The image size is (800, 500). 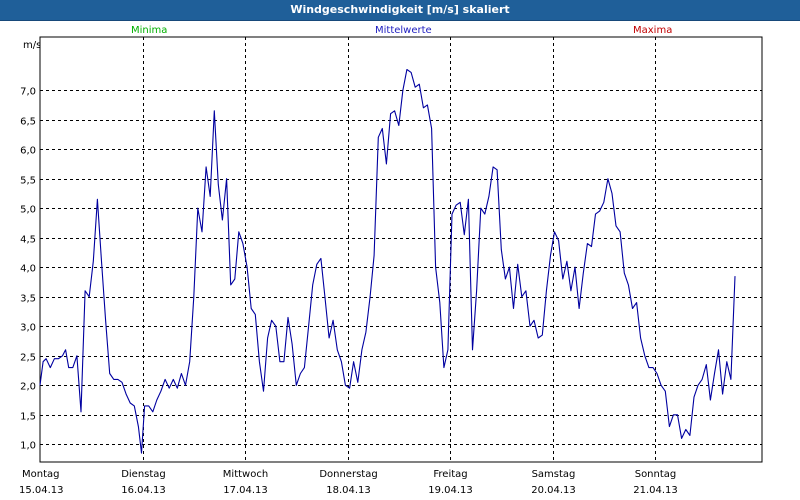 I want to click on y-tick-label: 2,0, so click(x=28, y=387).